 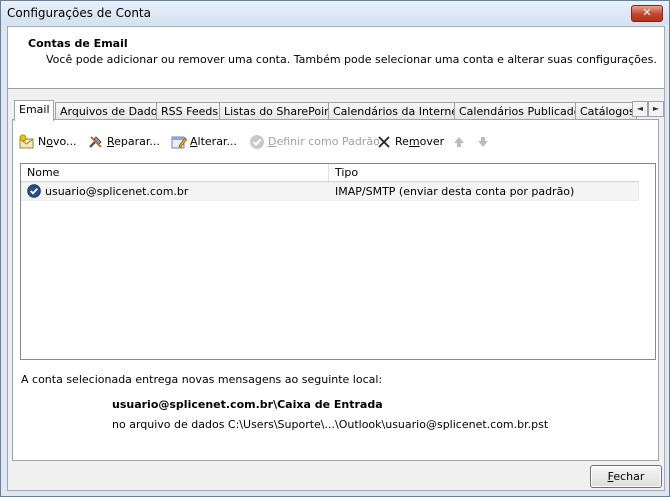 I want to click on tab-data-files: Arquivos de Dados, so click(x=106, y=111).